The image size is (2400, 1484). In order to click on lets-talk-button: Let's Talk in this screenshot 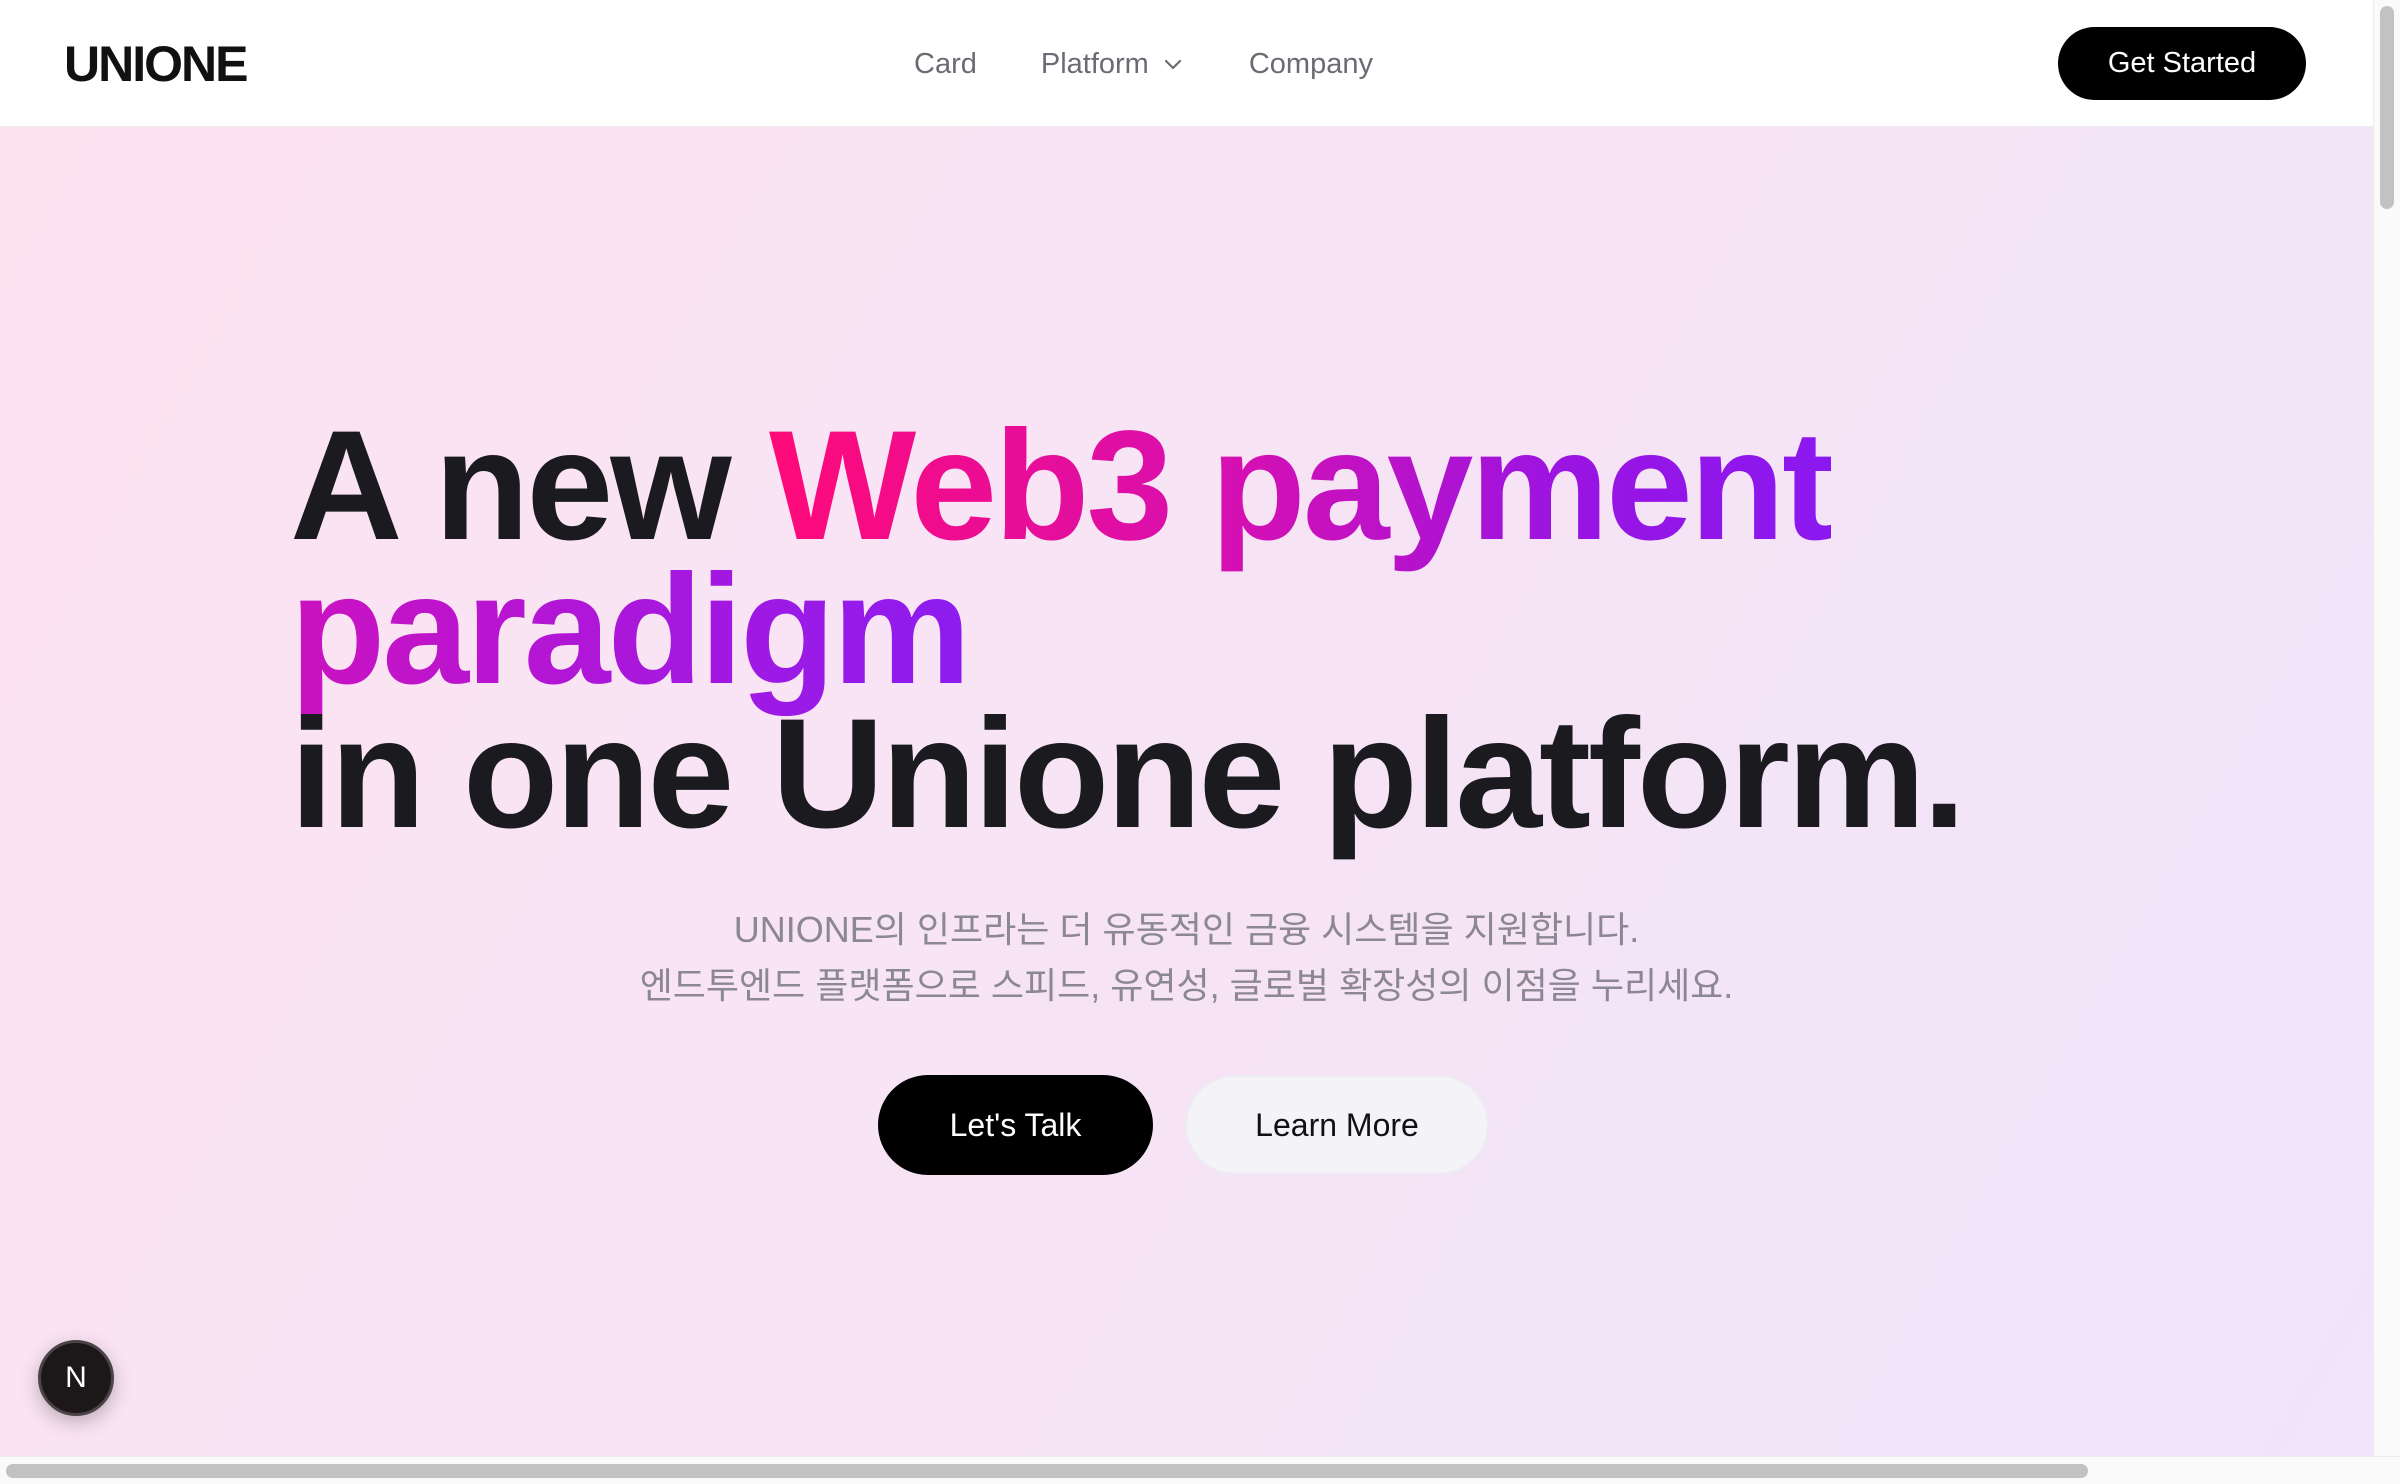, I will do `click(1015, 1125)`.